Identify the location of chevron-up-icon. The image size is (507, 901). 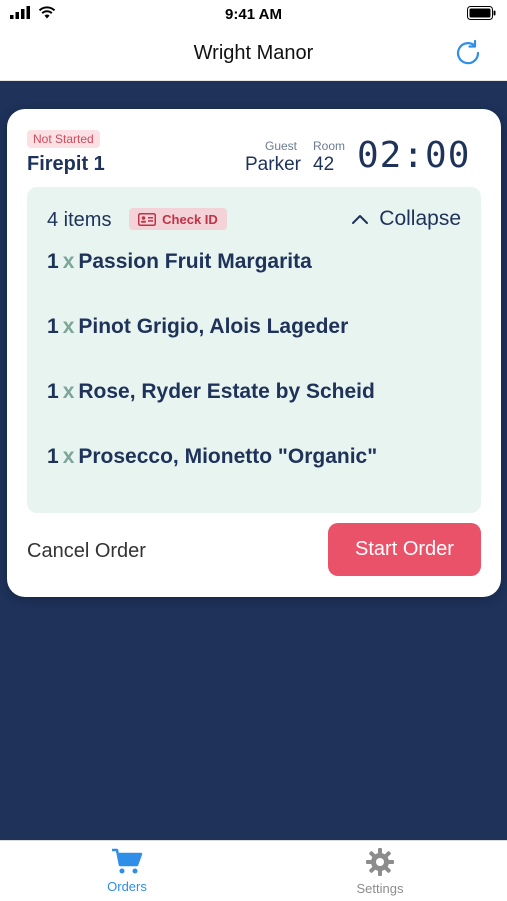
(360, 219).